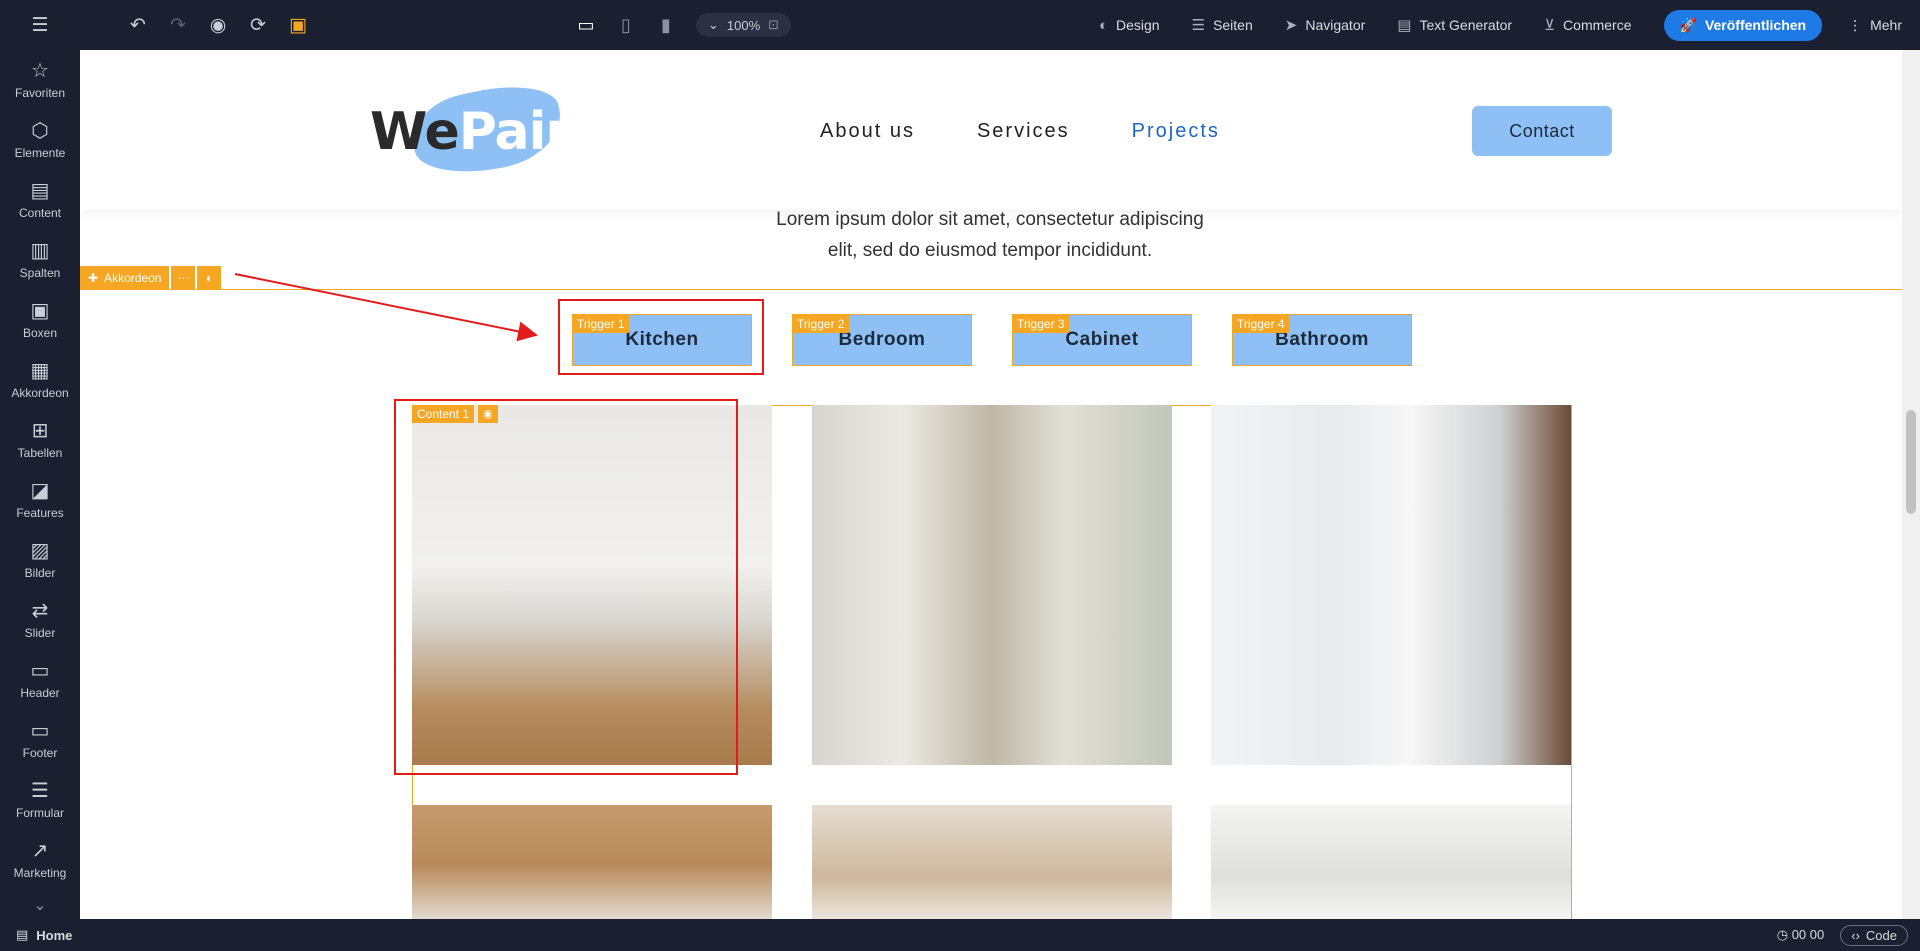 The width and height of the screenshot is (1920, 951). Describe the element at coordinates (40, 440) in the screenshot. I see `sidebar-item-tabellen: ⊞ Tabellen` at that location.